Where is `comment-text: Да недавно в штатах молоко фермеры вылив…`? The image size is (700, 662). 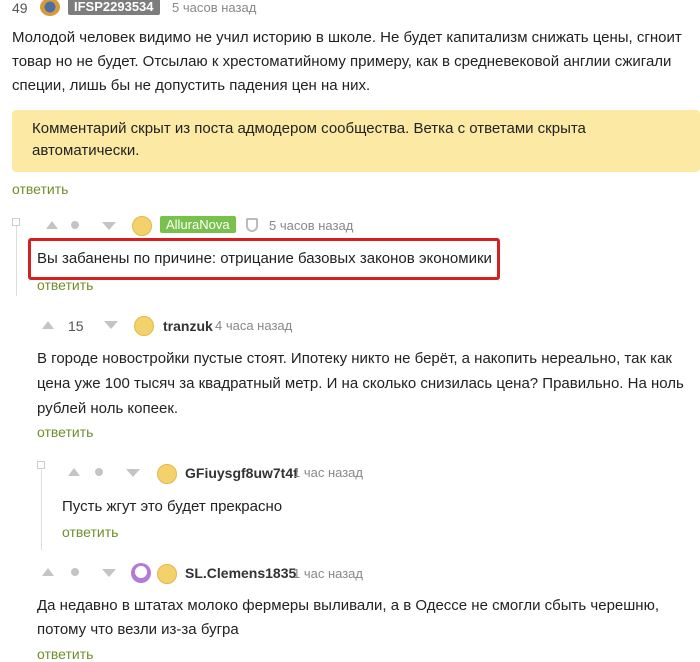 comment-text: Да недавно в штатах молоко фермеры вылив… is located at coordinates (367, 618).